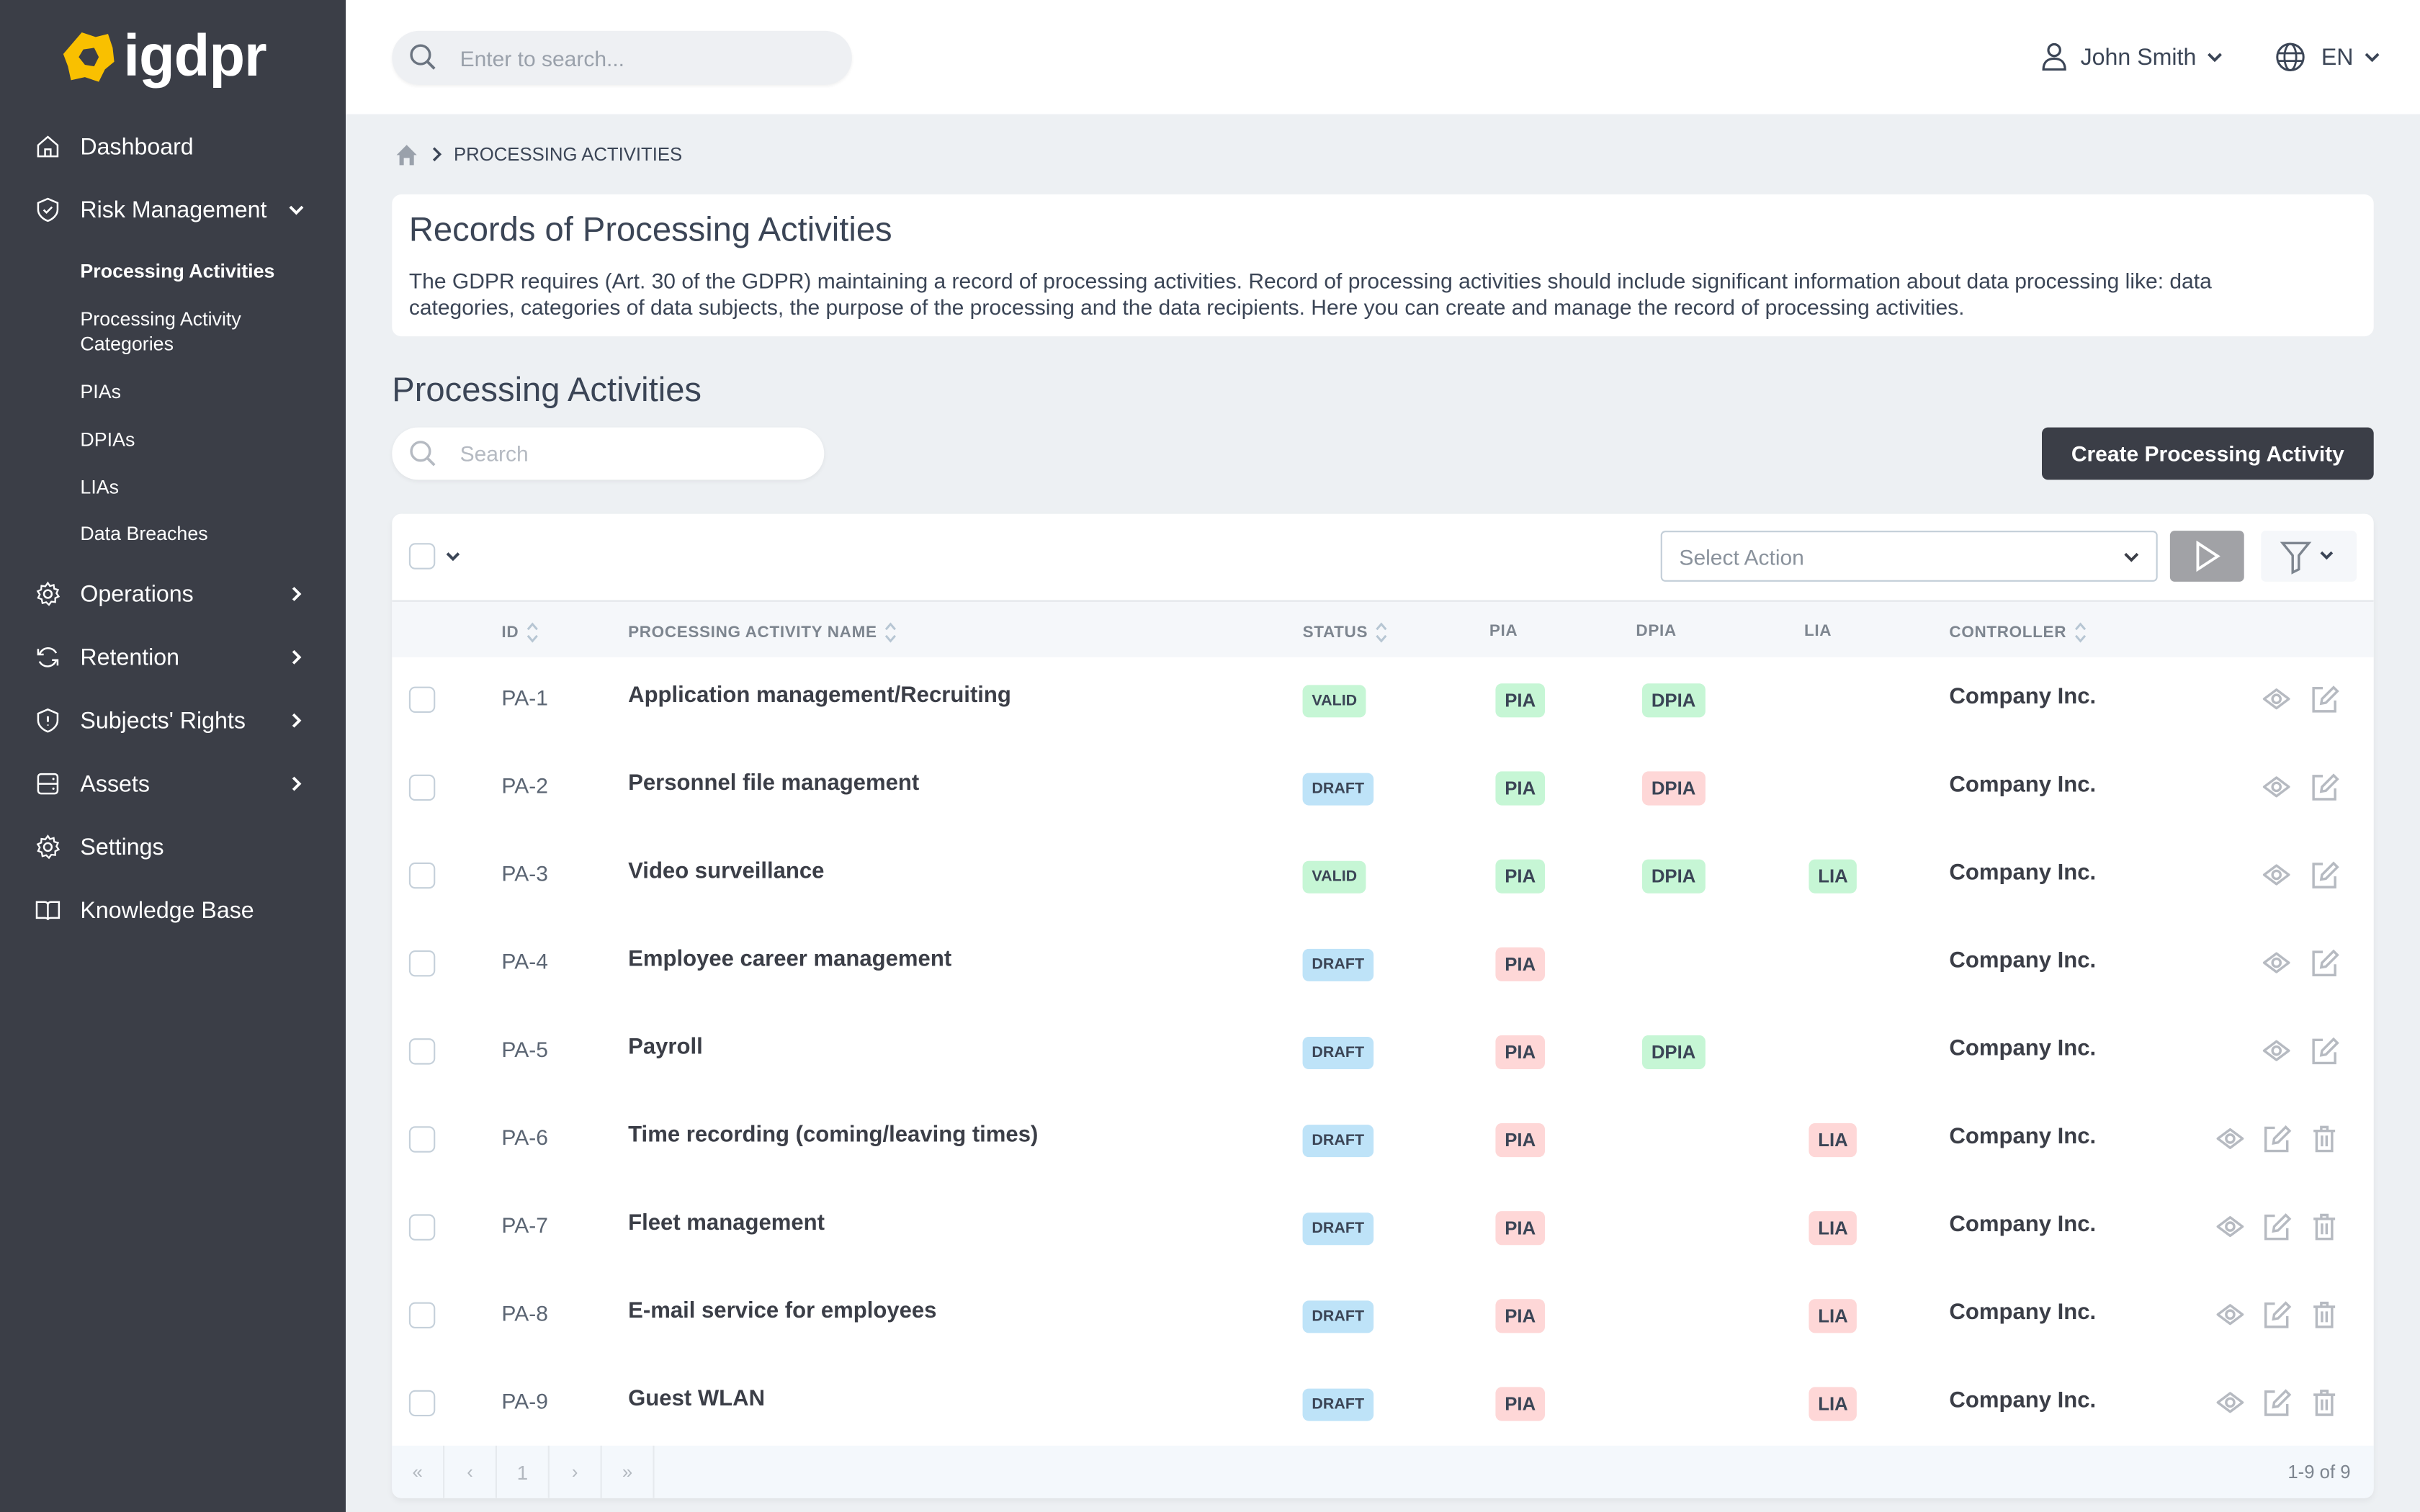  Describe the element at coordinates (1909, 556) in the screenshot. I see `bulk-action-select: Select Action` at that location.